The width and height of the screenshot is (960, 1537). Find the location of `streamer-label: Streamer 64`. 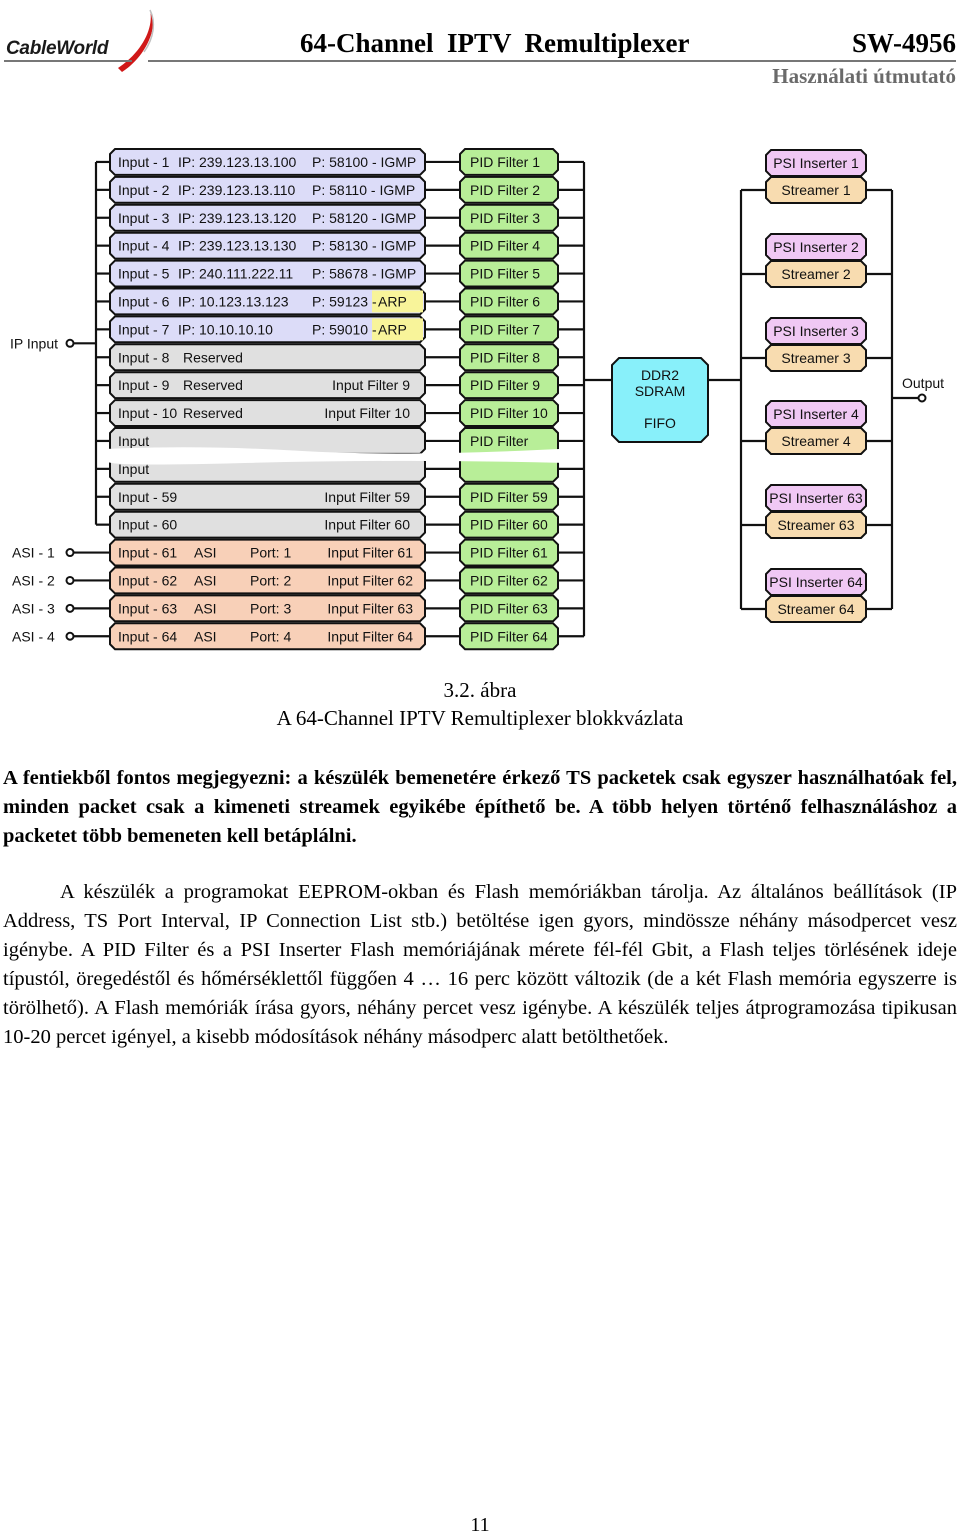

streamer-label: Streamer 64 is located at coordinates (815, 609).